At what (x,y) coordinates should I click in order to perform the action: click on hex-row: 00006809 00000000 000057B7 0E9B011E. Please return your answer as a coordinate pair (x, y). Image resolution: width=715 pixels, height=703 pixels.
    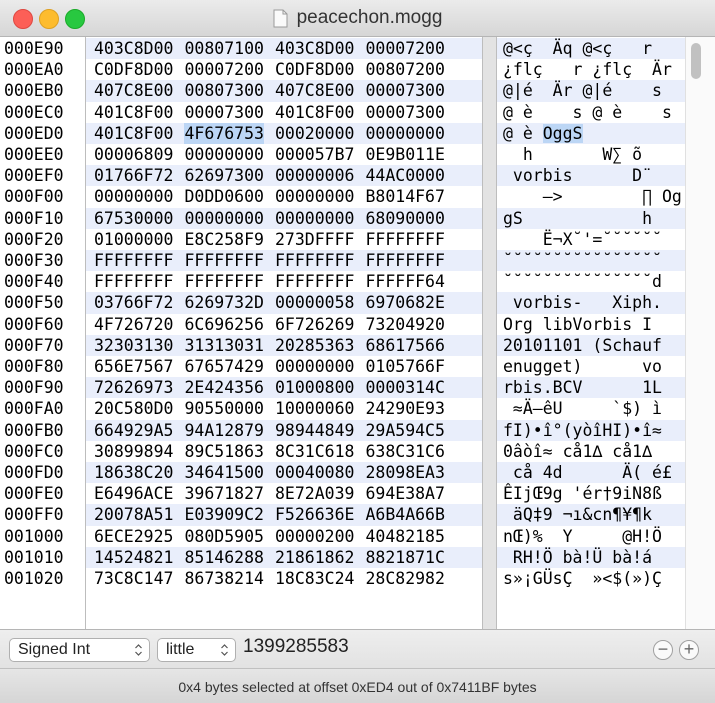
    Looking at the image, I should click on (284, 154).